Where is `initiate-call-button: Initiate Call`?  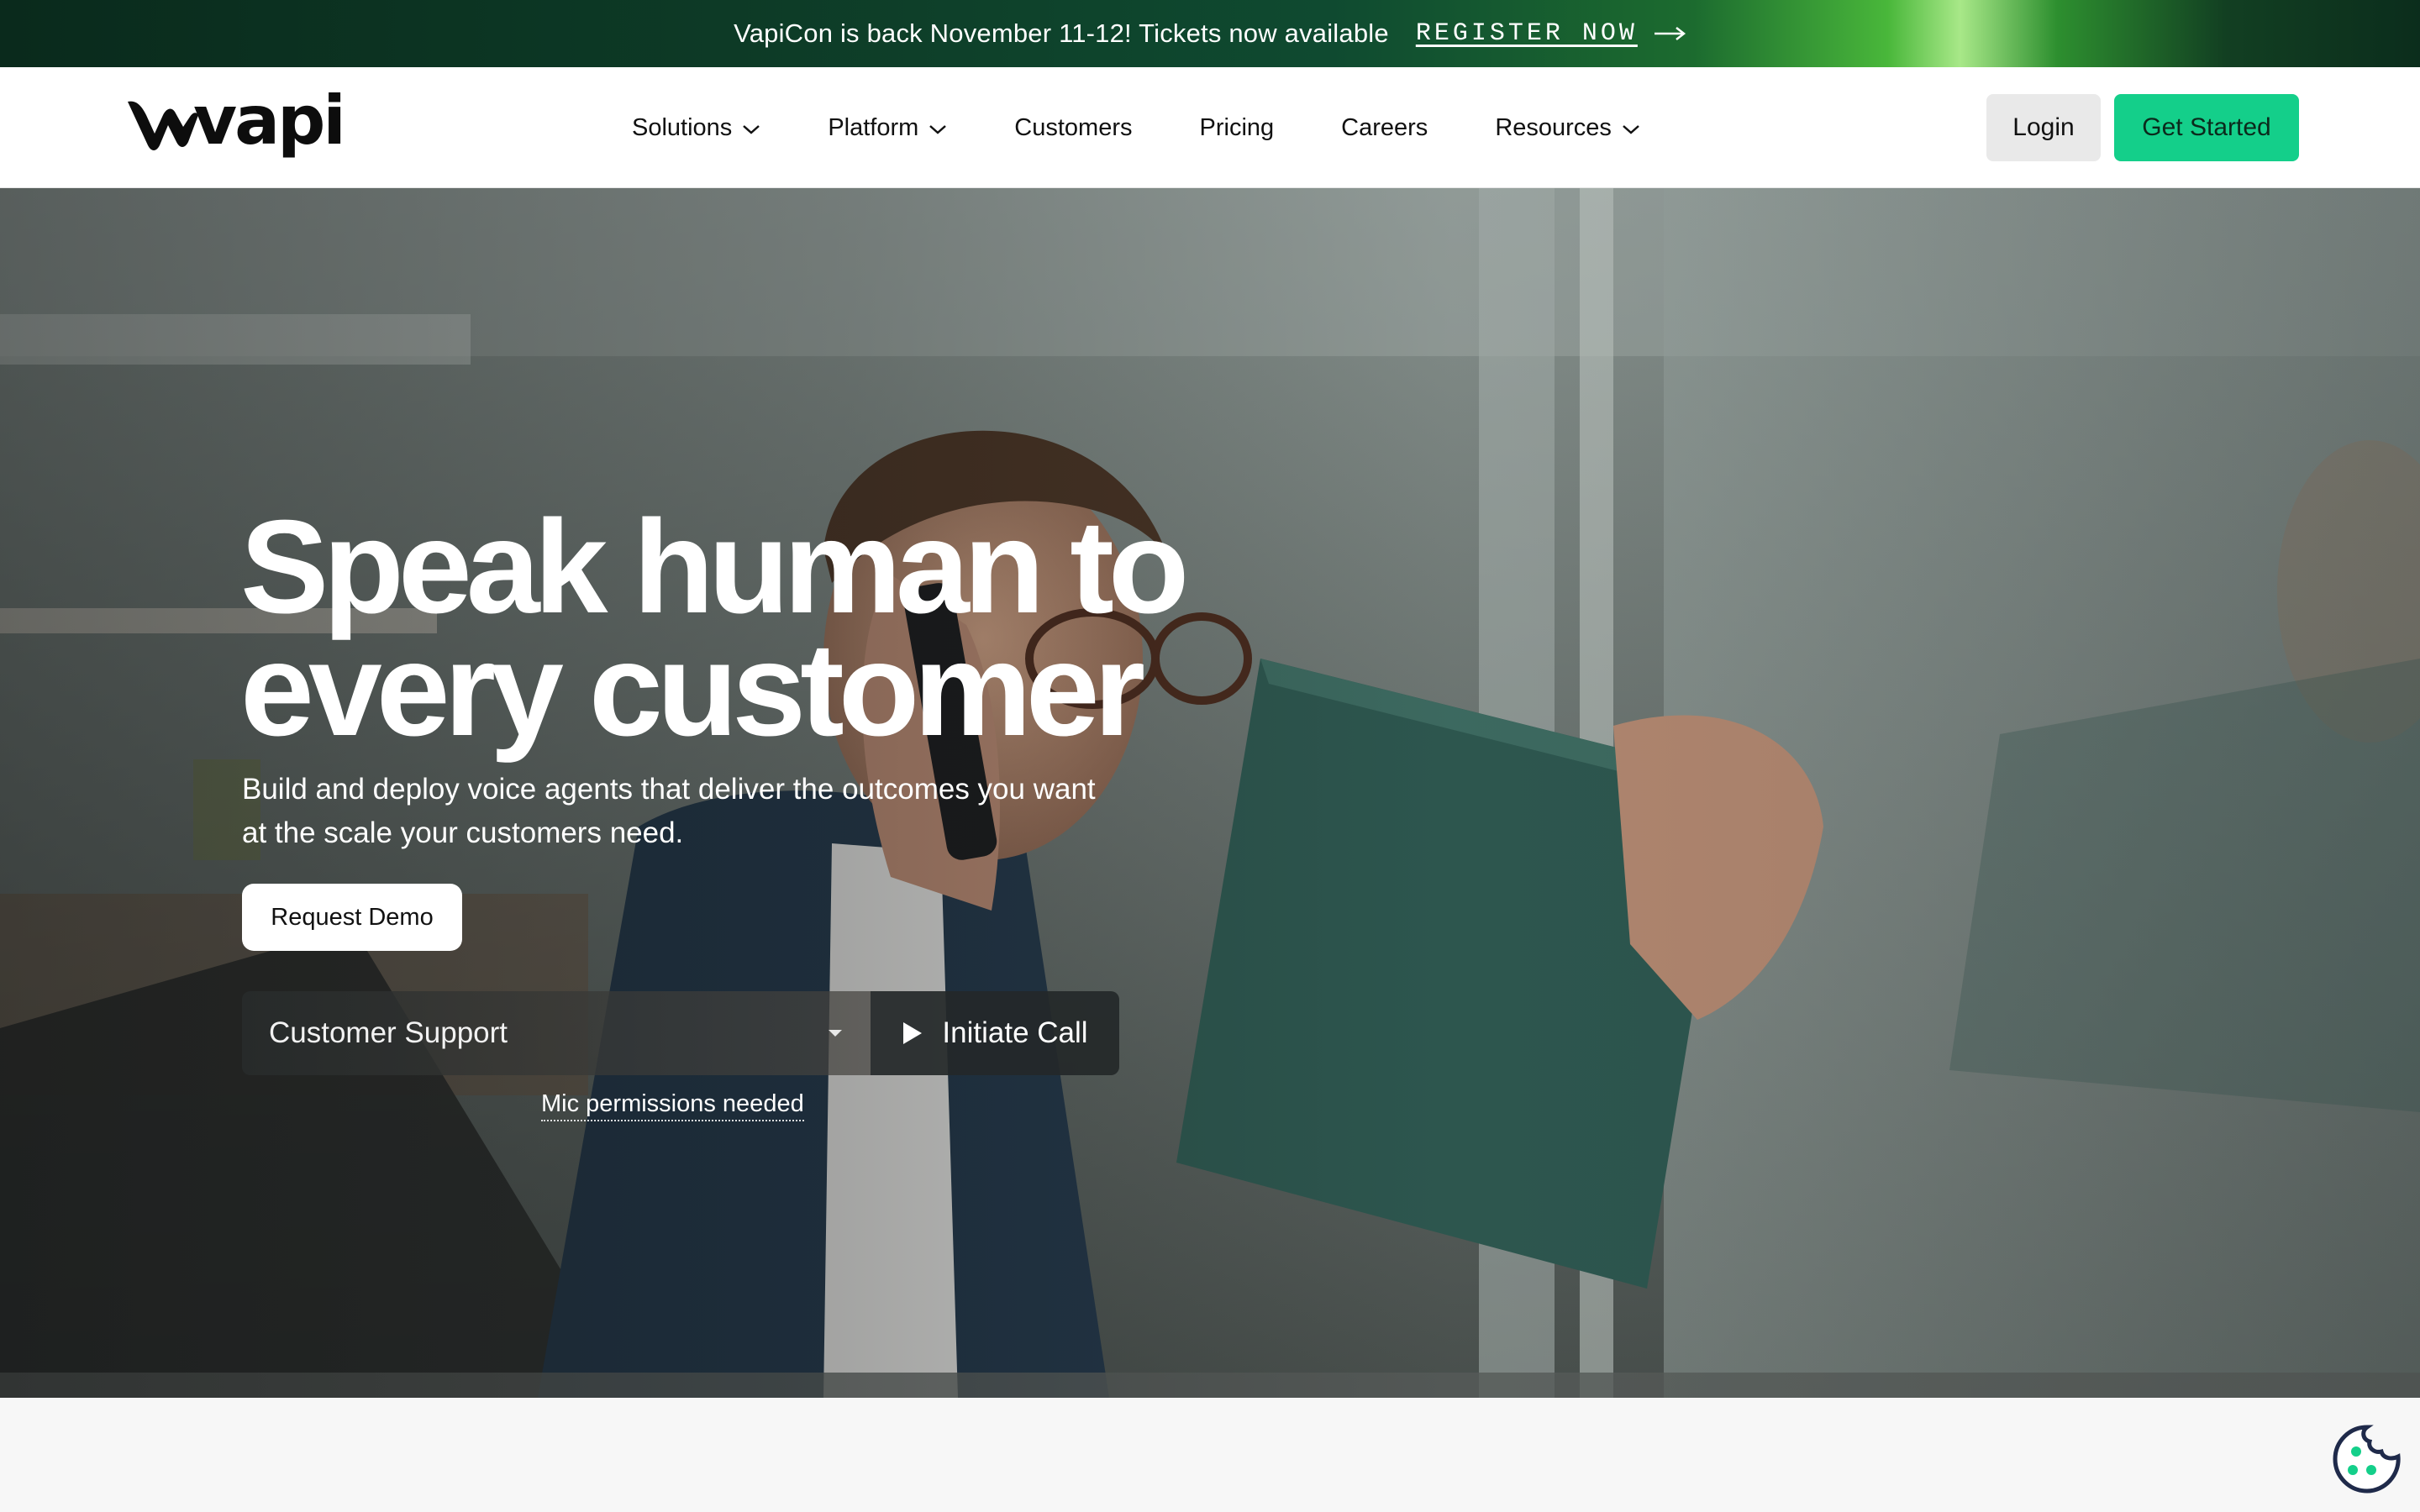 initiate-call-button: Initiate Call is located at coordinates (995, 1033).